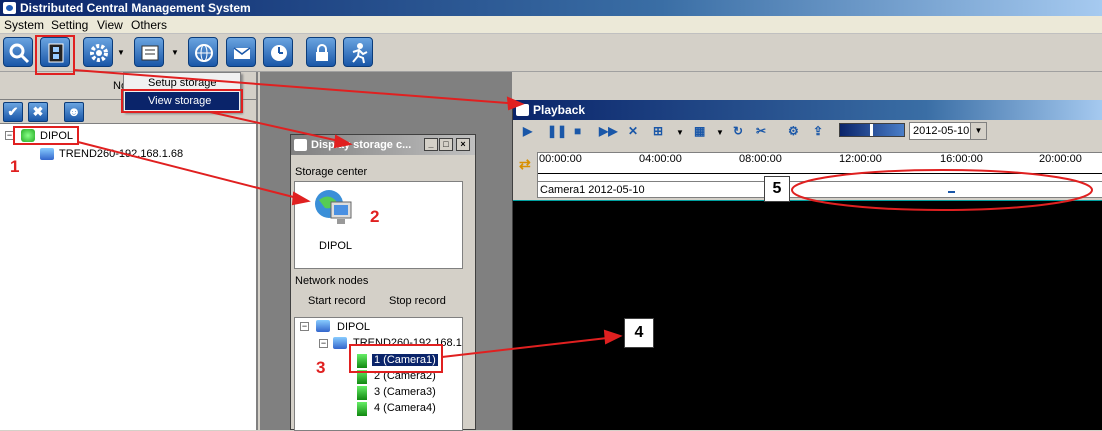 The image size is (1102, 431). What do you see at coordinates (777, 189) in the screenshot?
I see `annotation-label-5: 5` at bounding box center [777, 189].